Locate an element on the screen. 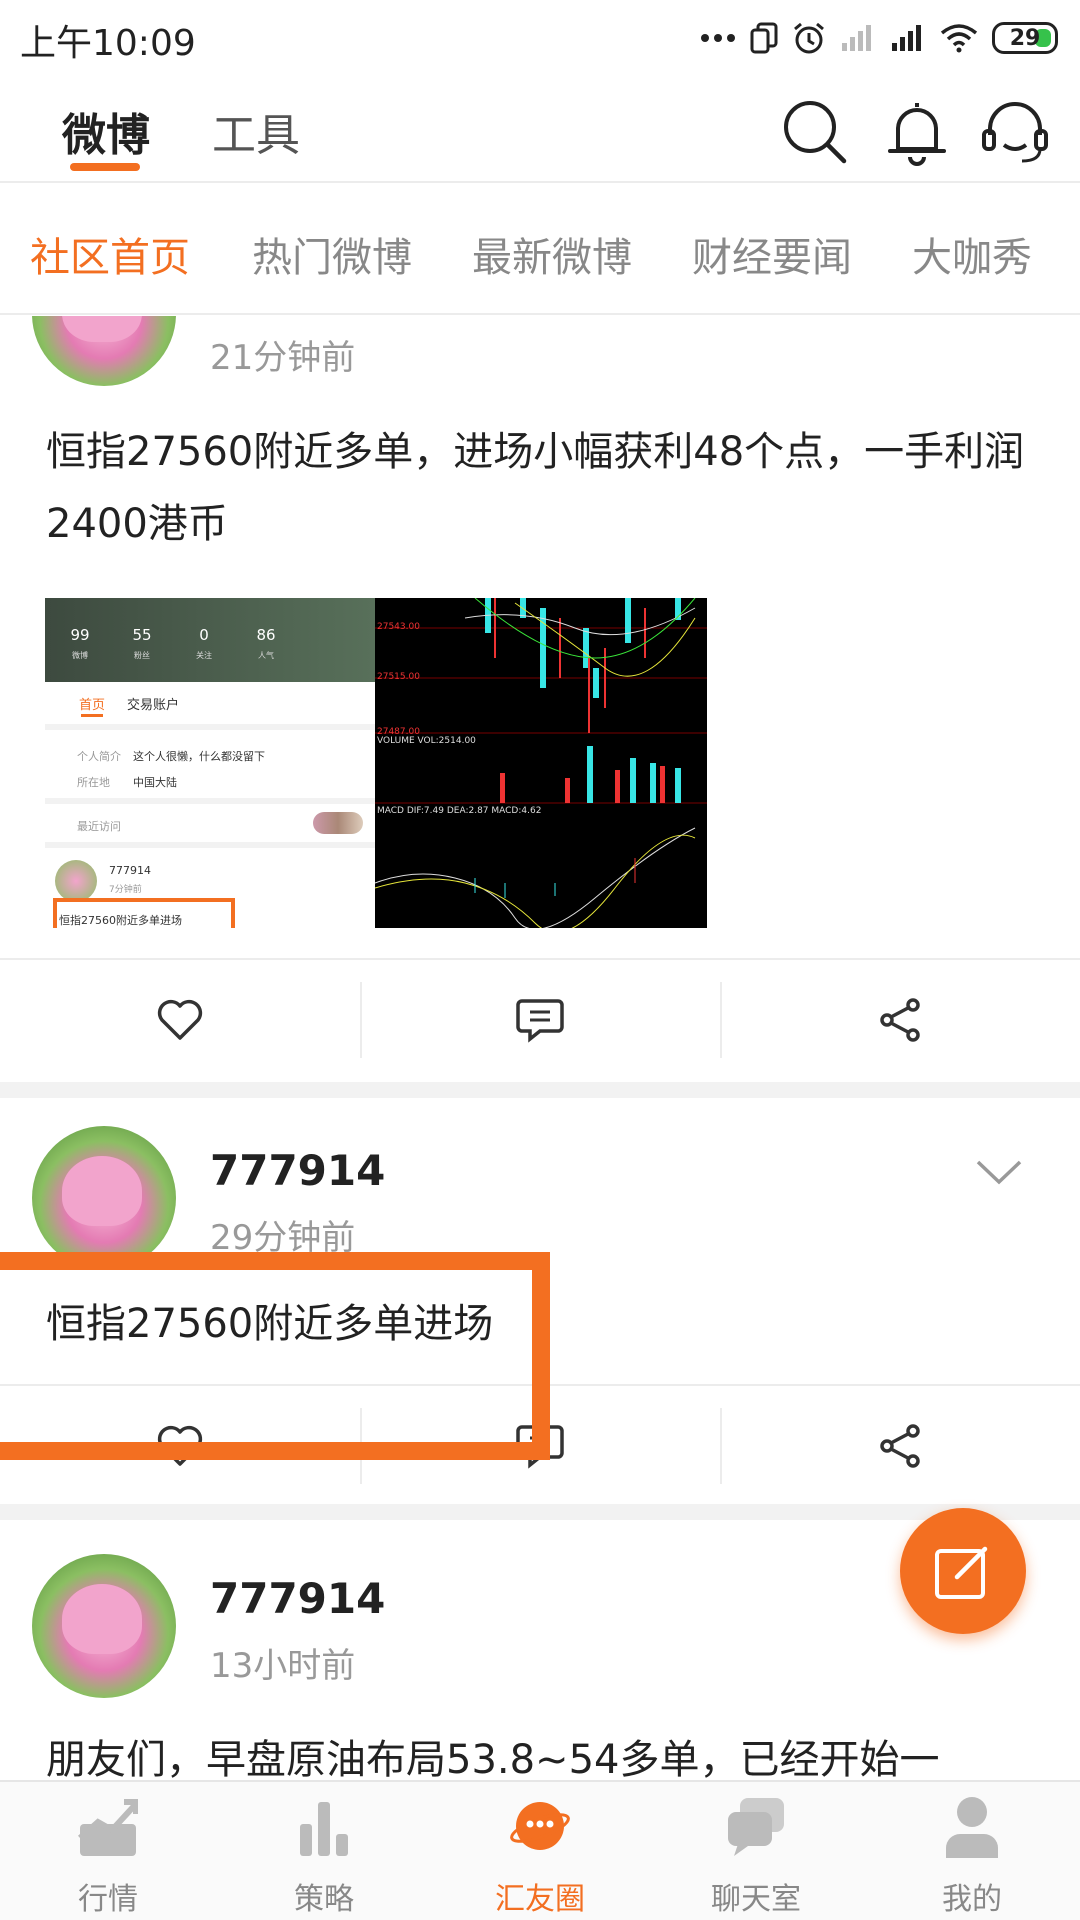  like-icon is located at coordinates (180, 1019).